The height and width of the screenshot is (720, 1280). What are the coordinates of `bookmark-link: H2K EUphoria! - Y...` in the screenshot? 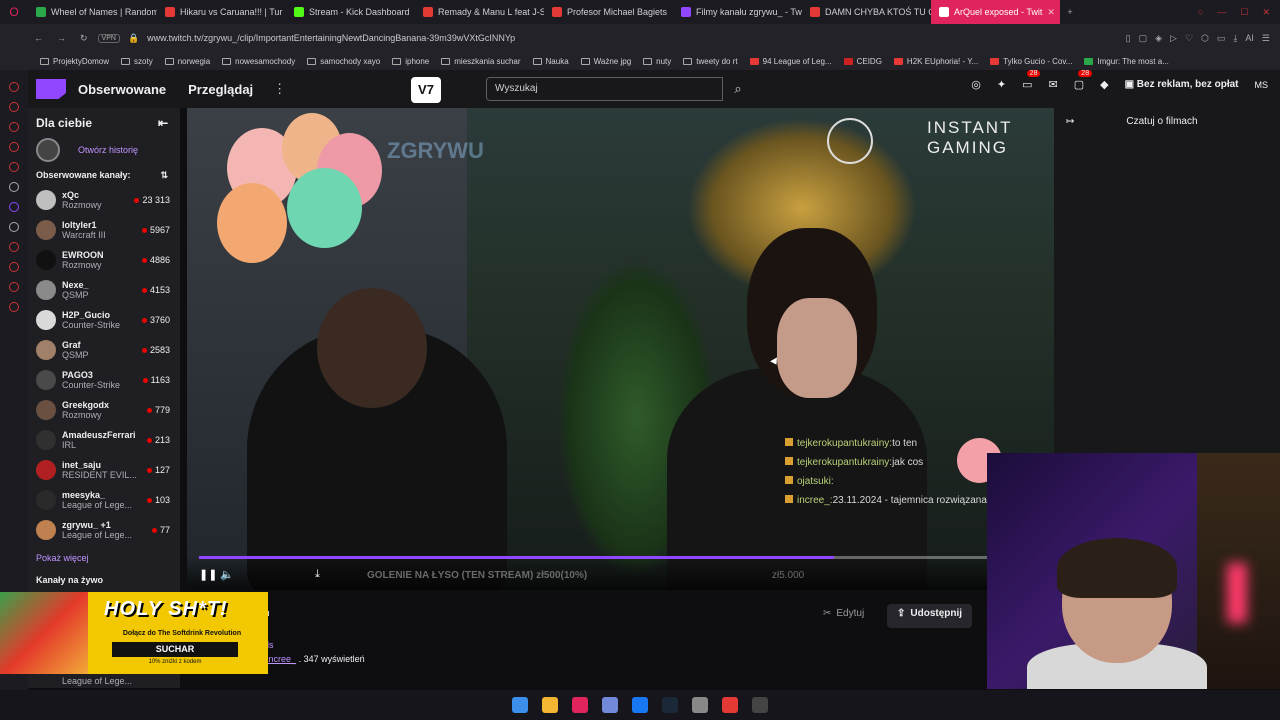 It's located at (936, 61).